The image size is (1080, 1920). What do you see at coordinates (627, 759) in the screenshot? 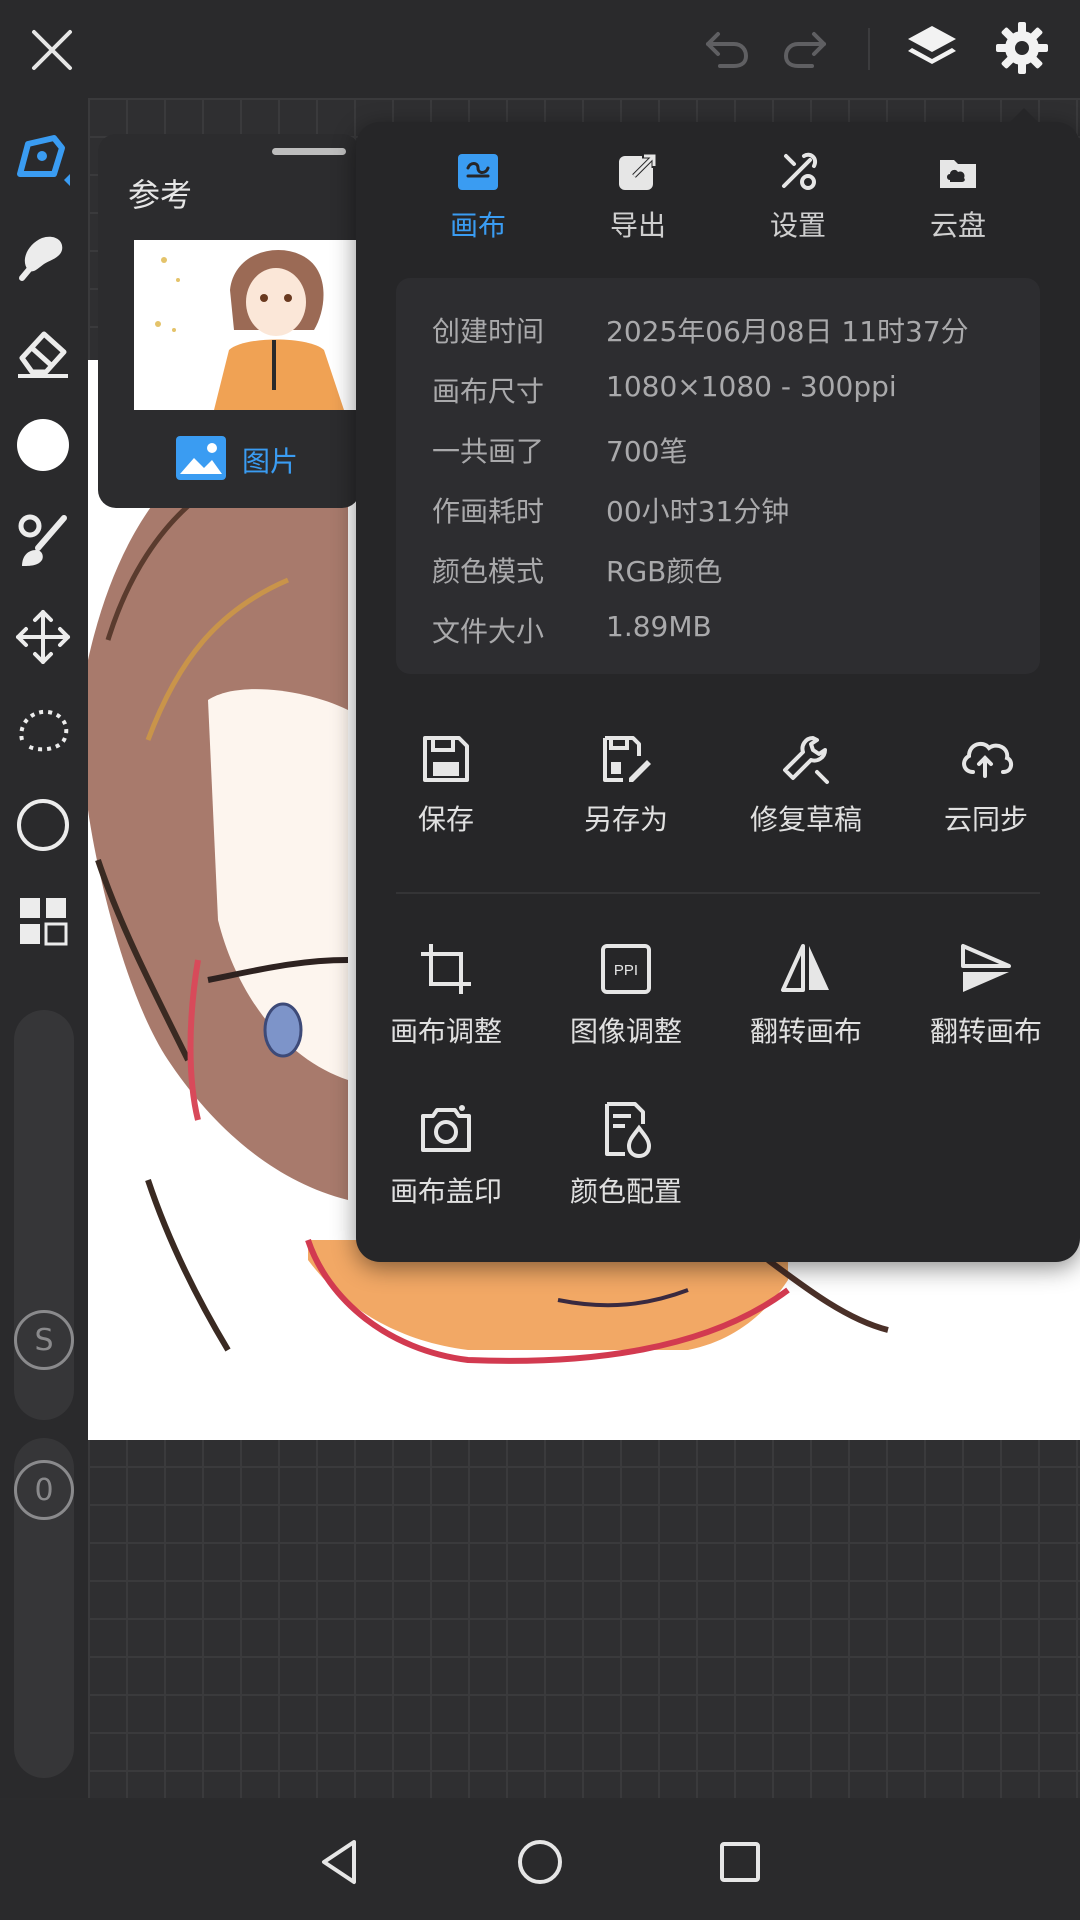
I see `save-as-icon` at bounding box center [627, 759].